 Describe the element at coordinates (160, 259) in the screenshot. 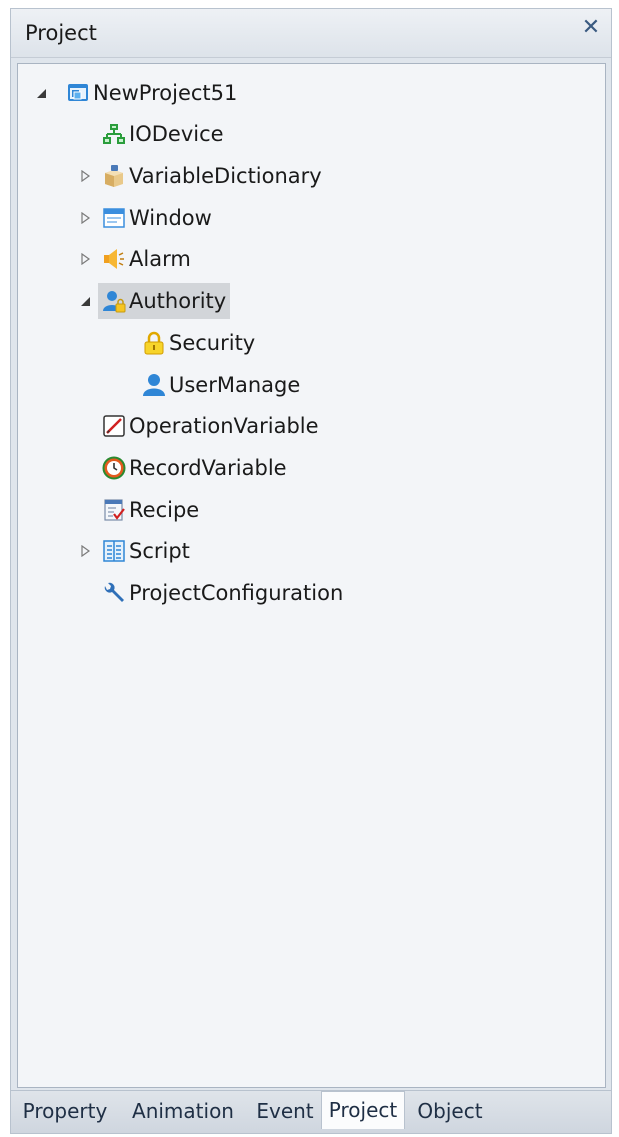

I see `tree-label-alarm: Alarm` at that location.